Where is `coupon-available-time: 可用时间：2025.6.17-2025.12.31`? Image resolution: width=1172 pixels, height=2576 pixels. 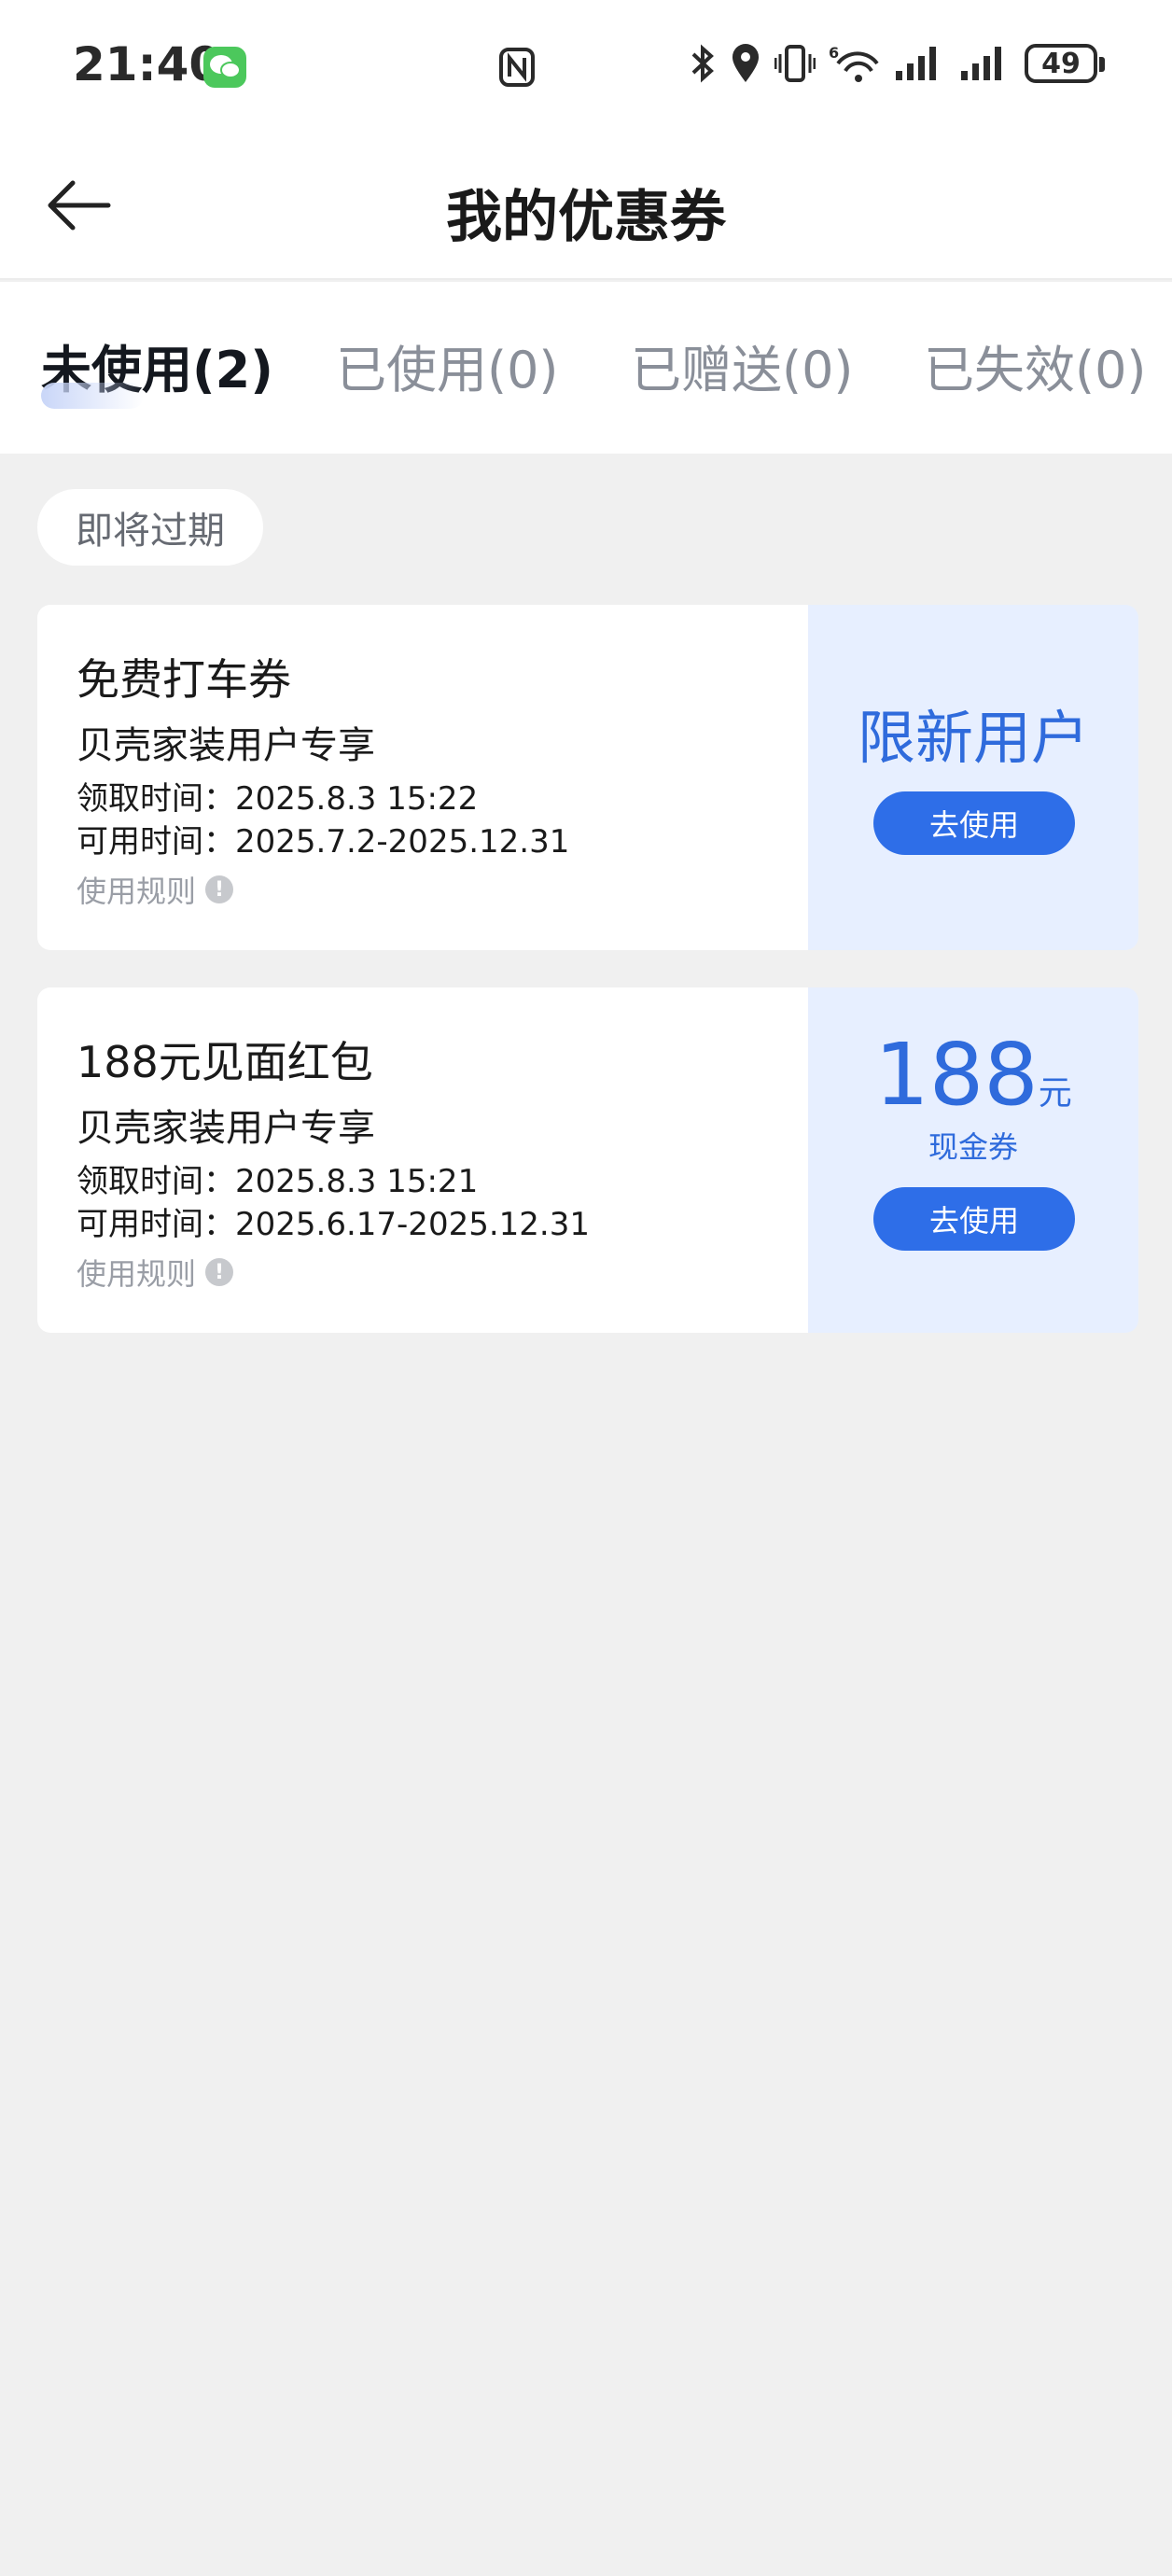 coupon-available-time: 可用时间：2025.6.17-2025.12.31 is located at coordinates (333, 1224).